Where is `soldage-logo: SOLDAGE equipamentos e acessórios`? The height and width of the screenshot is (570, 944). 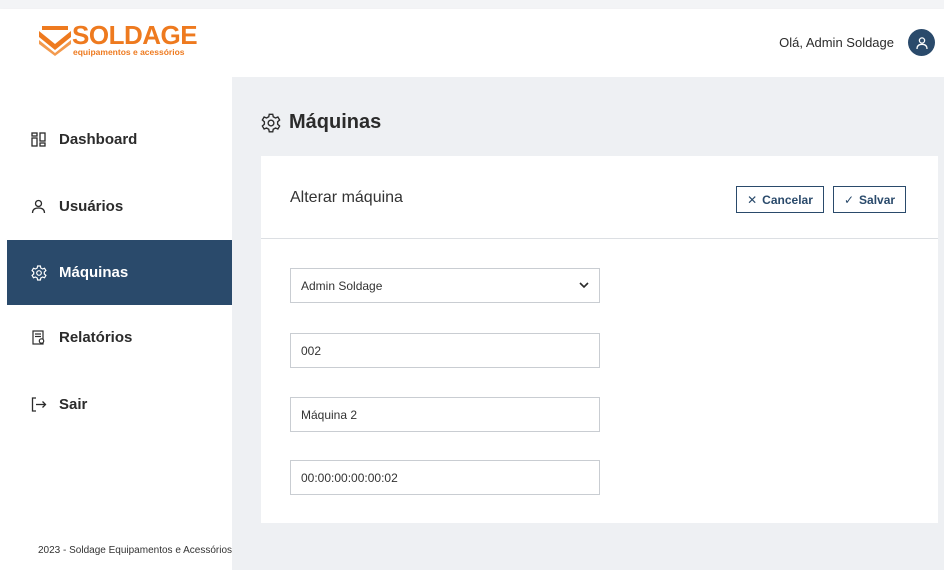 soldage-logo: SOLDAGE equipamentos e acessórios is located at coordinates (118, 38).